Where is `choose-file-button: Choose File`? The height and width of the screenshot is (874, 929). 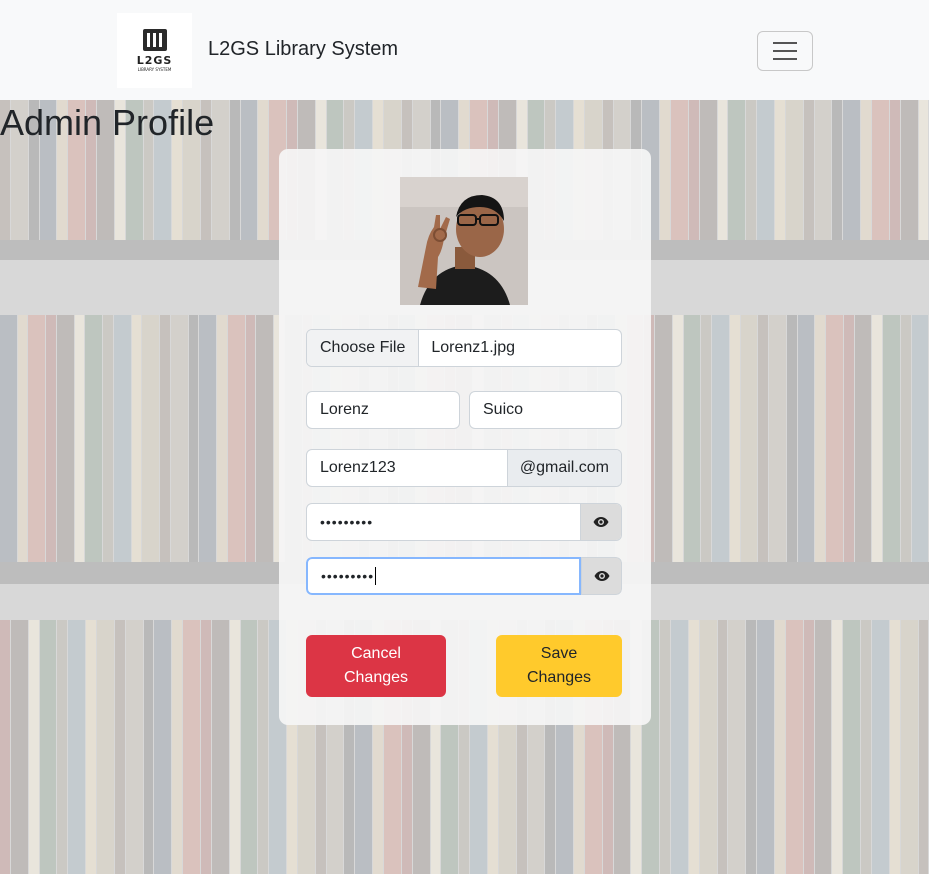 choose-file-button: Choose File is located at coordinates (363, 348).